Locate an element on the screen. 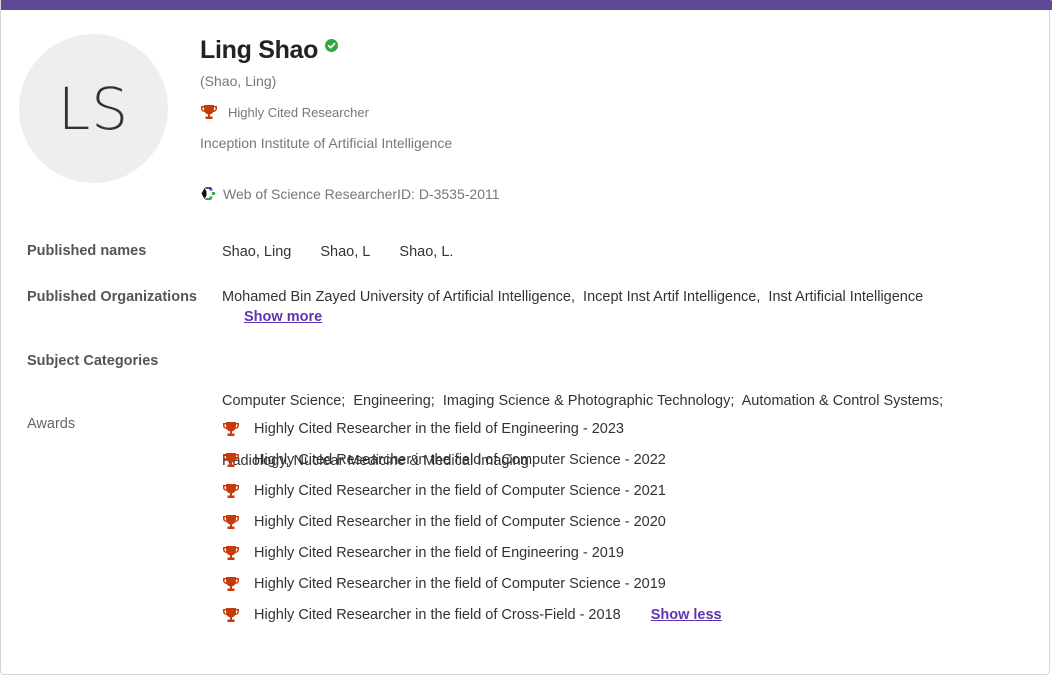 This screenshot has height=677, width=1052. show-more-organizations-link: Show more is located at coordinates (283, 317).